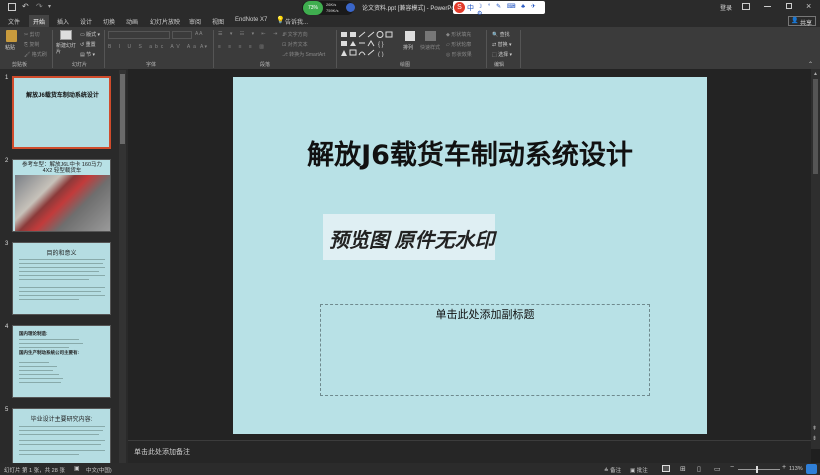  What do you see at coordinates (666, 468) in the screenshot?
I see `normal-view-icon` at bounding box center [666, 468].